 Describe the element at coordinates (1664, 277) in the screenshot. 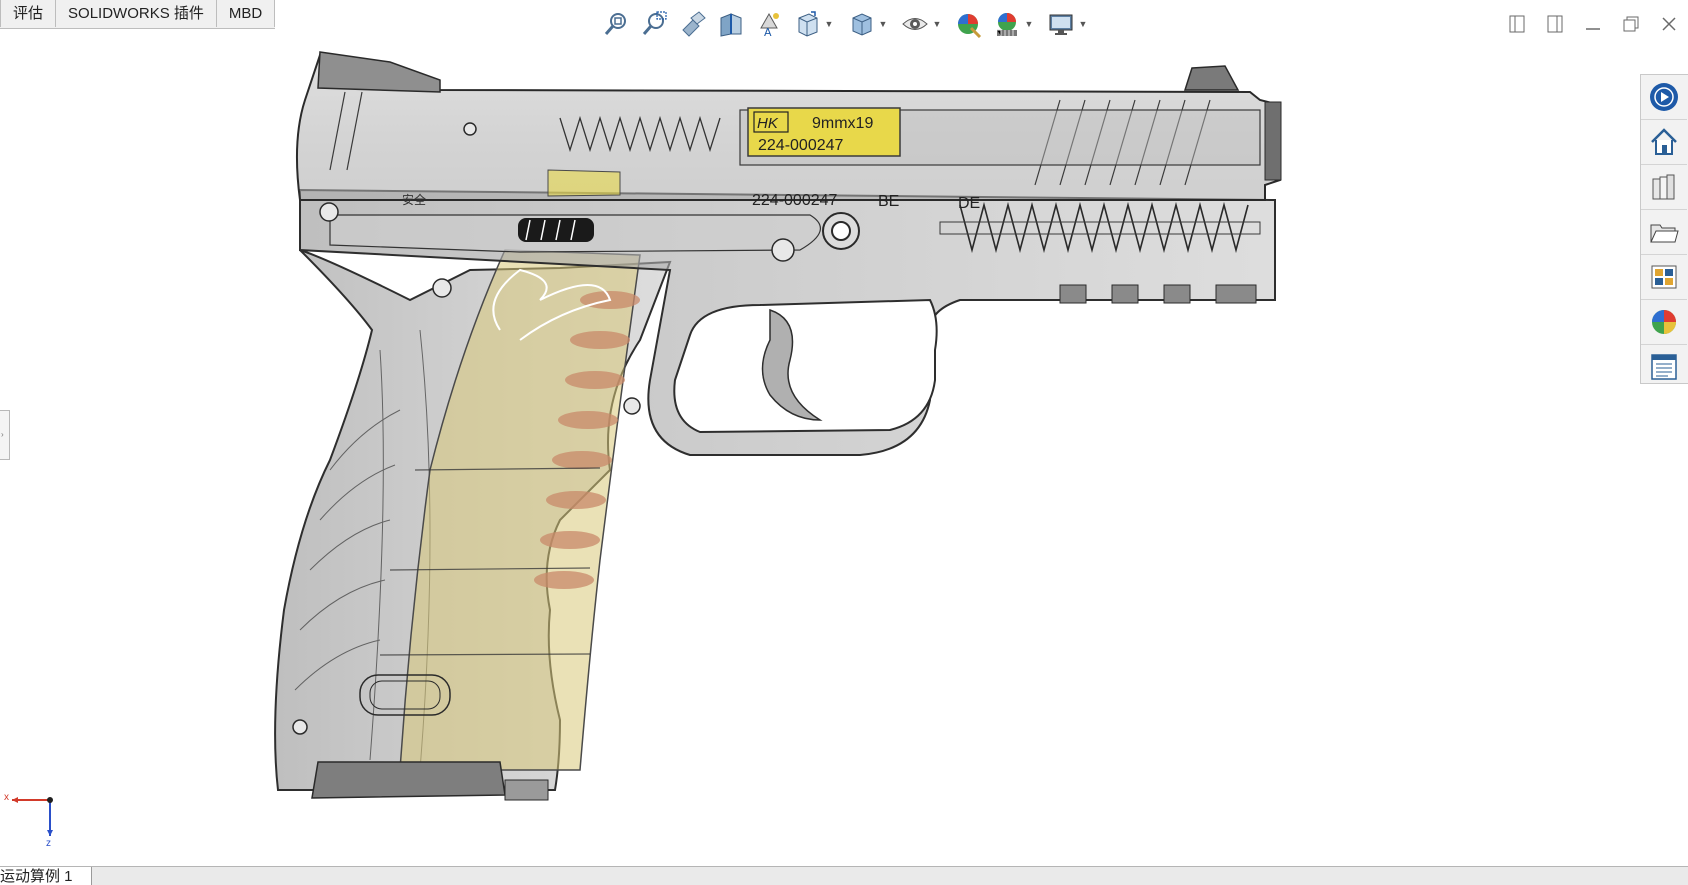

I see `view-palette-icon` at that location.